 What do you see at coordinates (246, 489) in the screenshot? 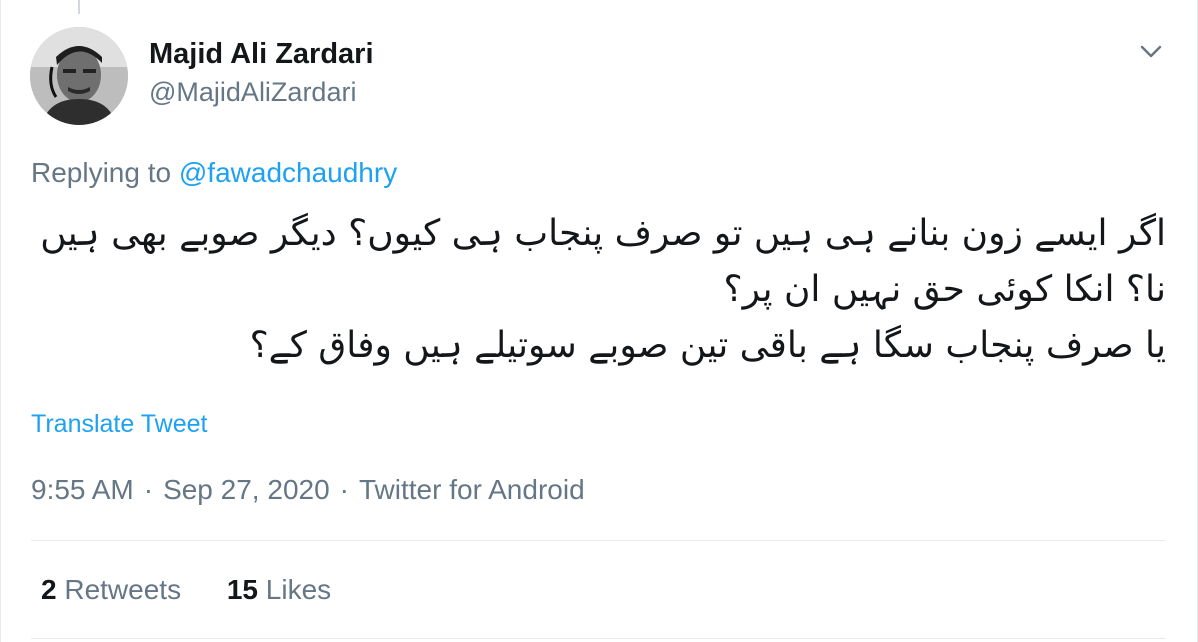
I see `tweet-date: Sep 27, 2020` at bounding box center [246, 489].